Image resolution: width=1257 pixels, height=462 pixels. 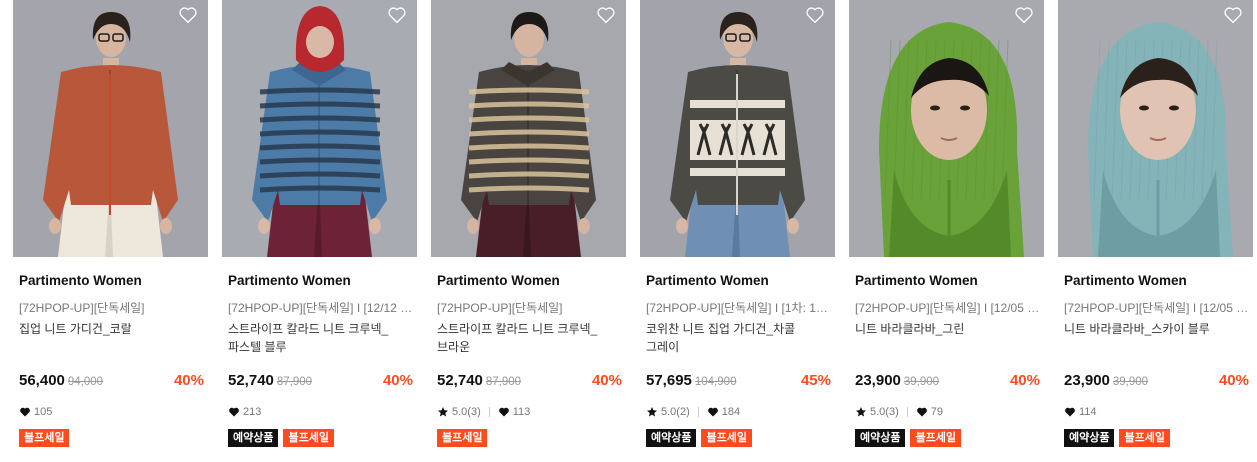 What do you see at coordinates (1156, 329) in the screenshot?
I see `product-name: 니트 바라클라바_스카이 블루` at bounding box center [1156, 329].